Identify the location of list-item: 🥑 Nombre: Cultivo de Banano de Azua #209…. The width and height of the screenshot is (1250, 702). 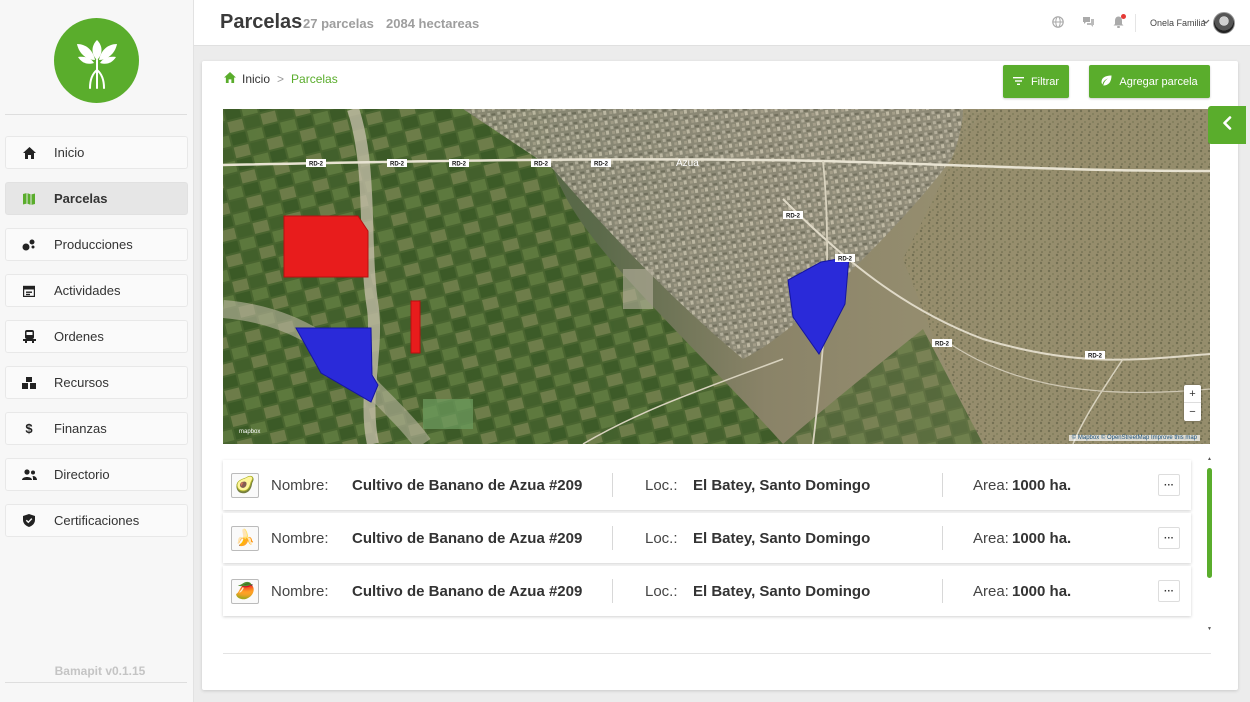
(707, 485).